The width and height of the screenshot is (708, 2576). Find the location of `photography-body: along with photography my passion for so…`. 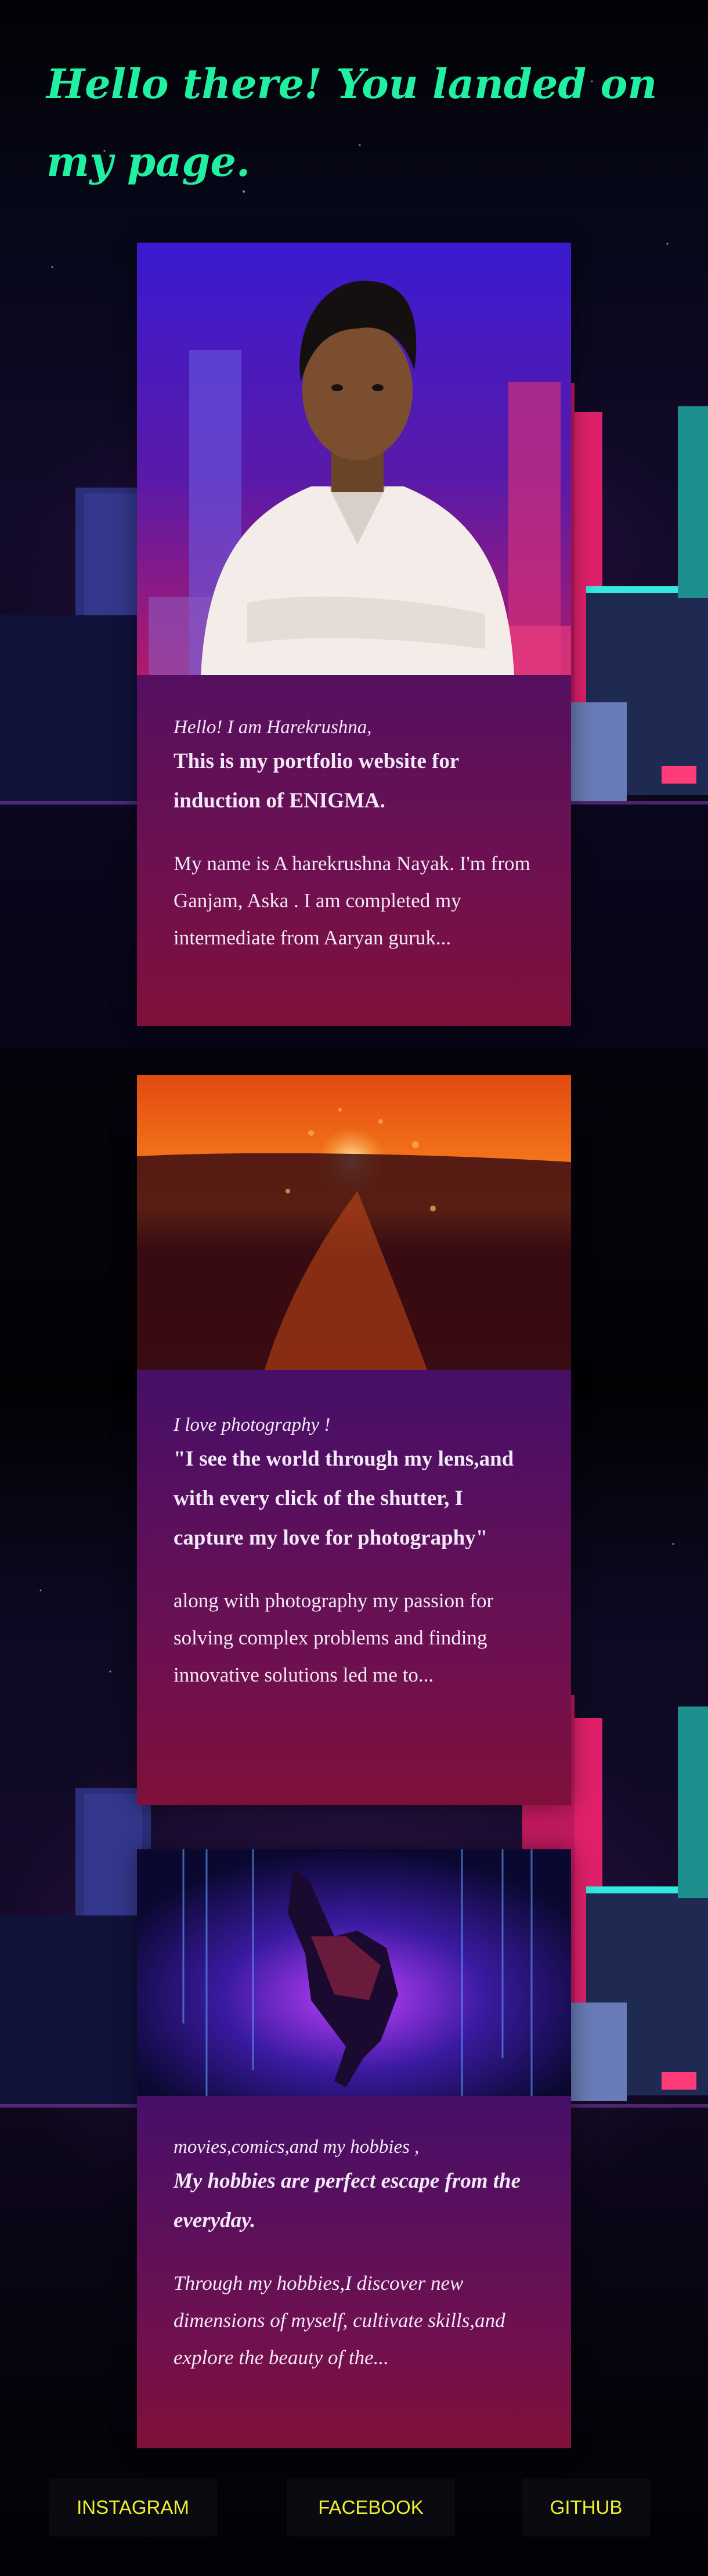

photography-body: along with photography my passion for so… is located at coordinates (334, 1638).